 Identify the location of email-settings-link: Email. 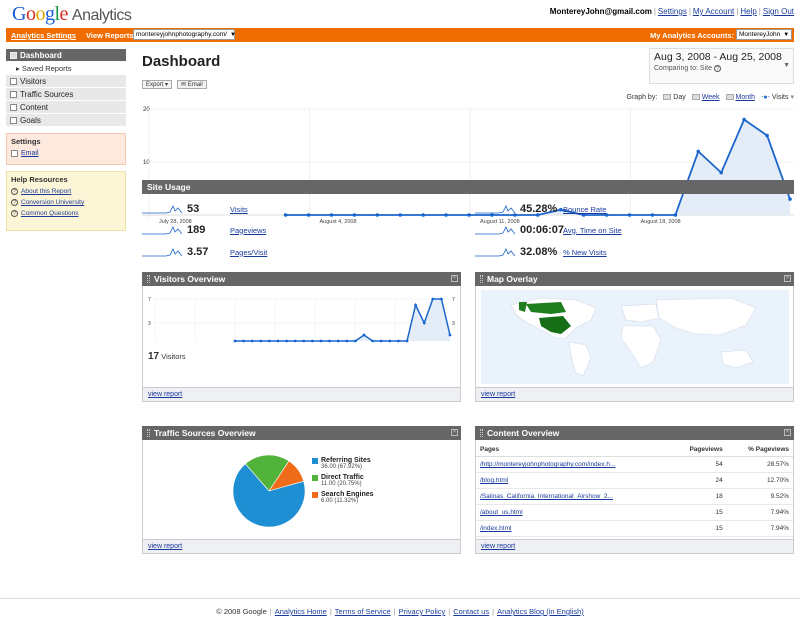
(30, 153).